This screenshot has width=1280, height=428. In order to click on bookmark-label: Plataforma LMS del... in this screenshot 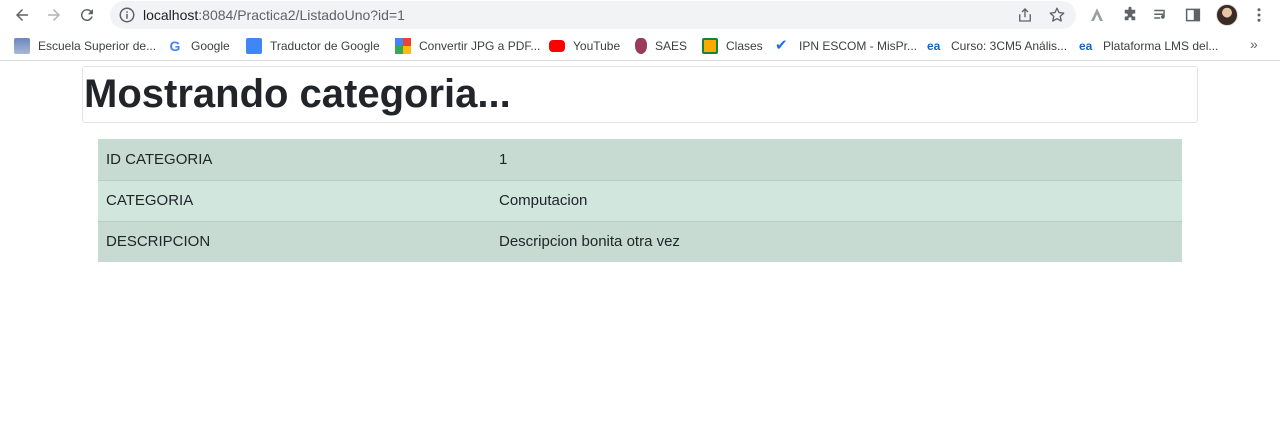, I will do `click(1161, 46)`.